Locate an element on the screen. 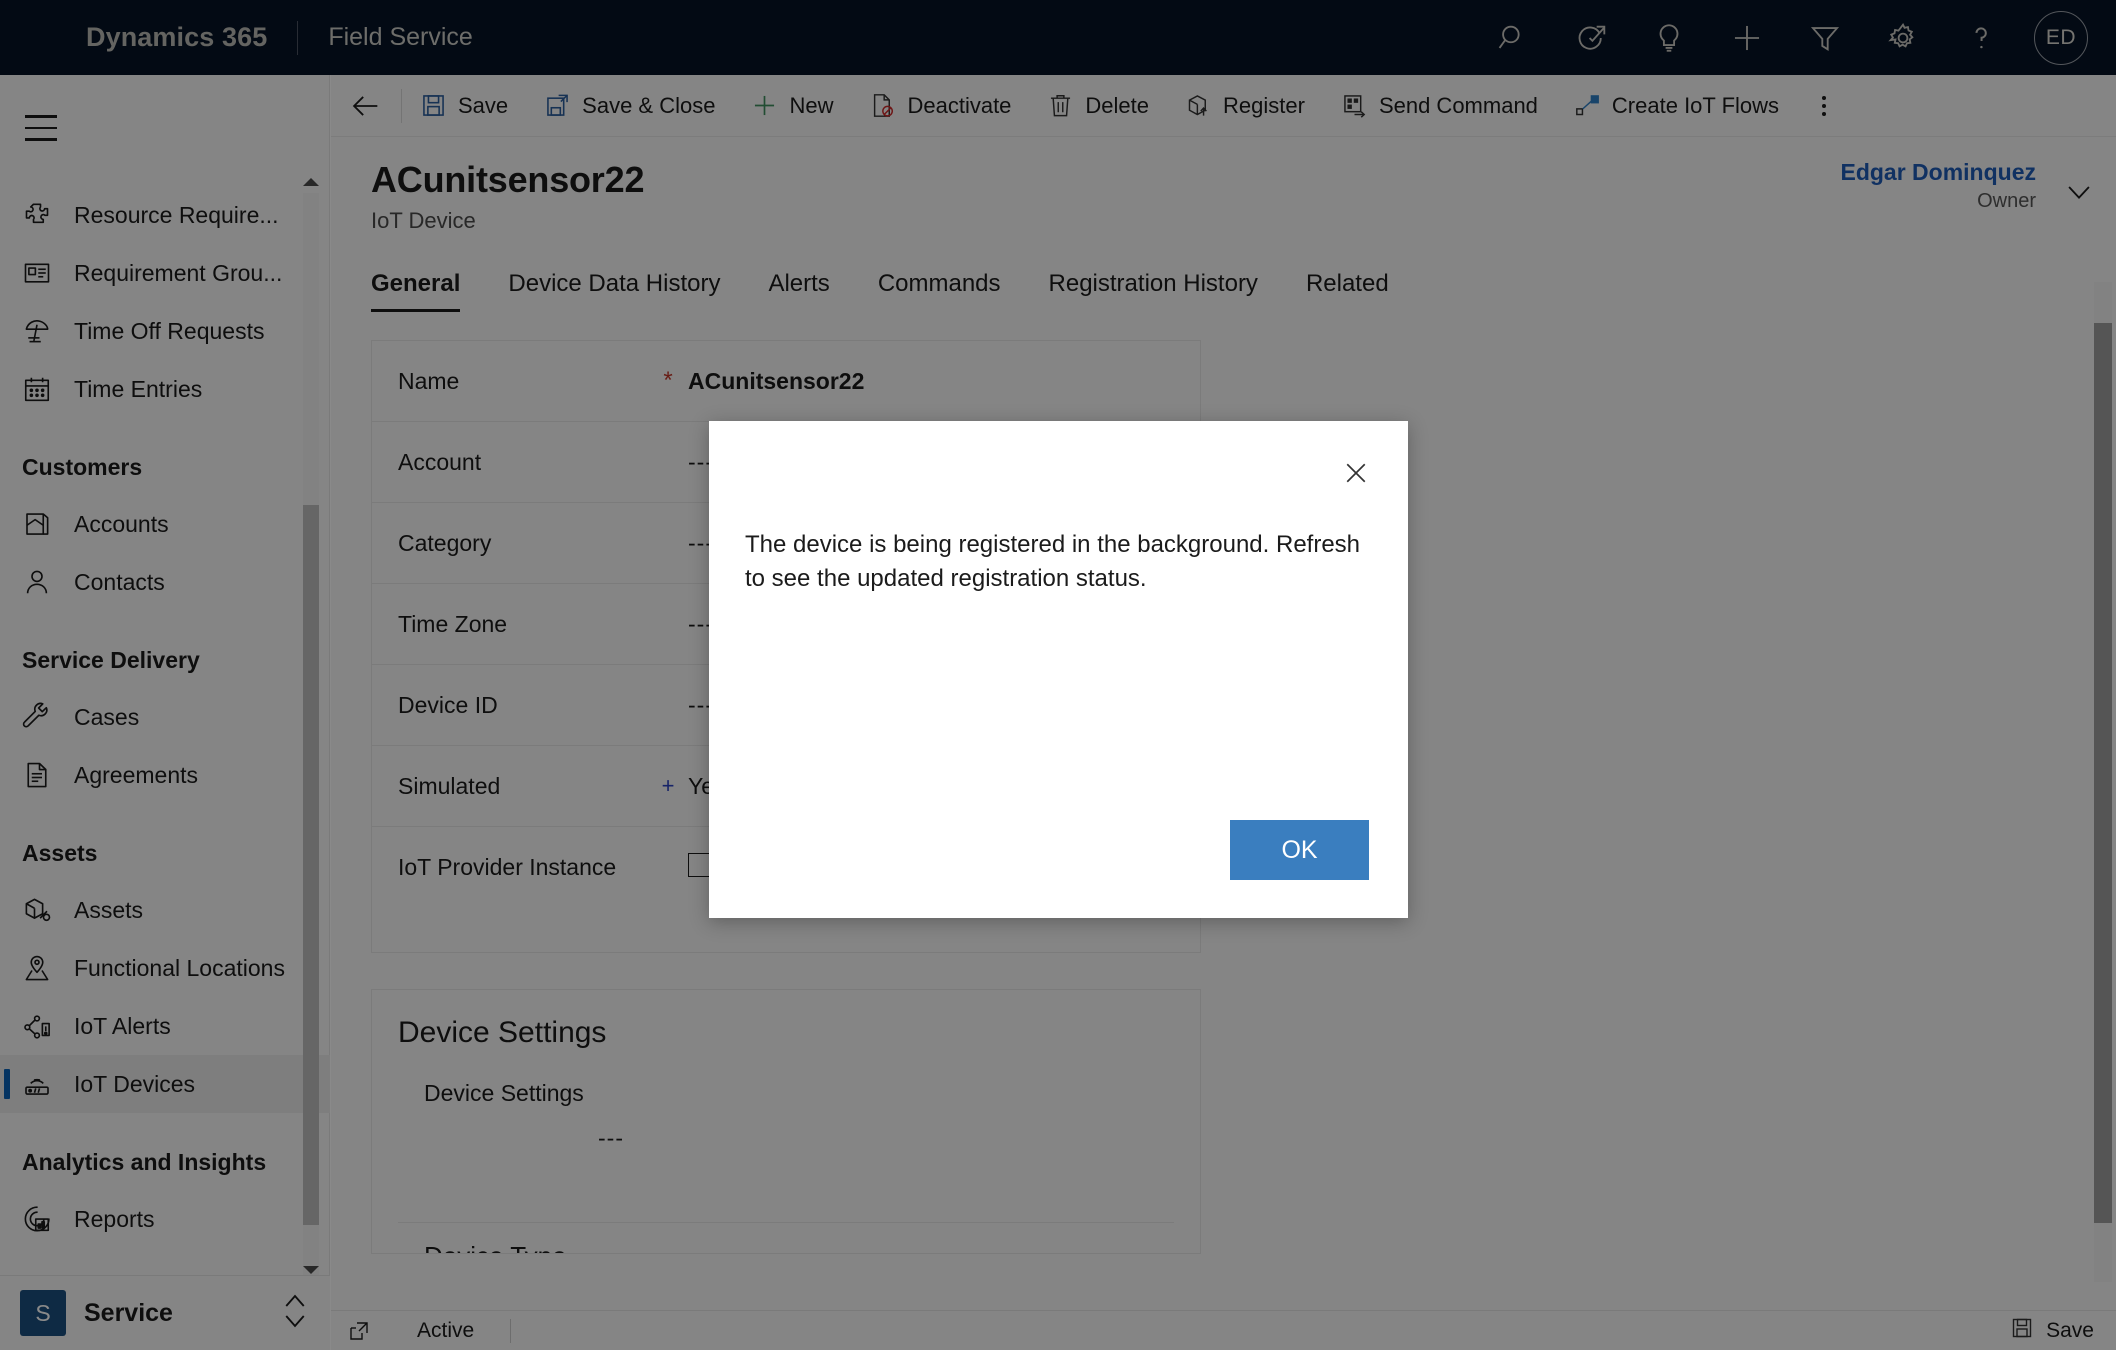  status-bar-save-button: Save is located at coordinates (2063, 1331).